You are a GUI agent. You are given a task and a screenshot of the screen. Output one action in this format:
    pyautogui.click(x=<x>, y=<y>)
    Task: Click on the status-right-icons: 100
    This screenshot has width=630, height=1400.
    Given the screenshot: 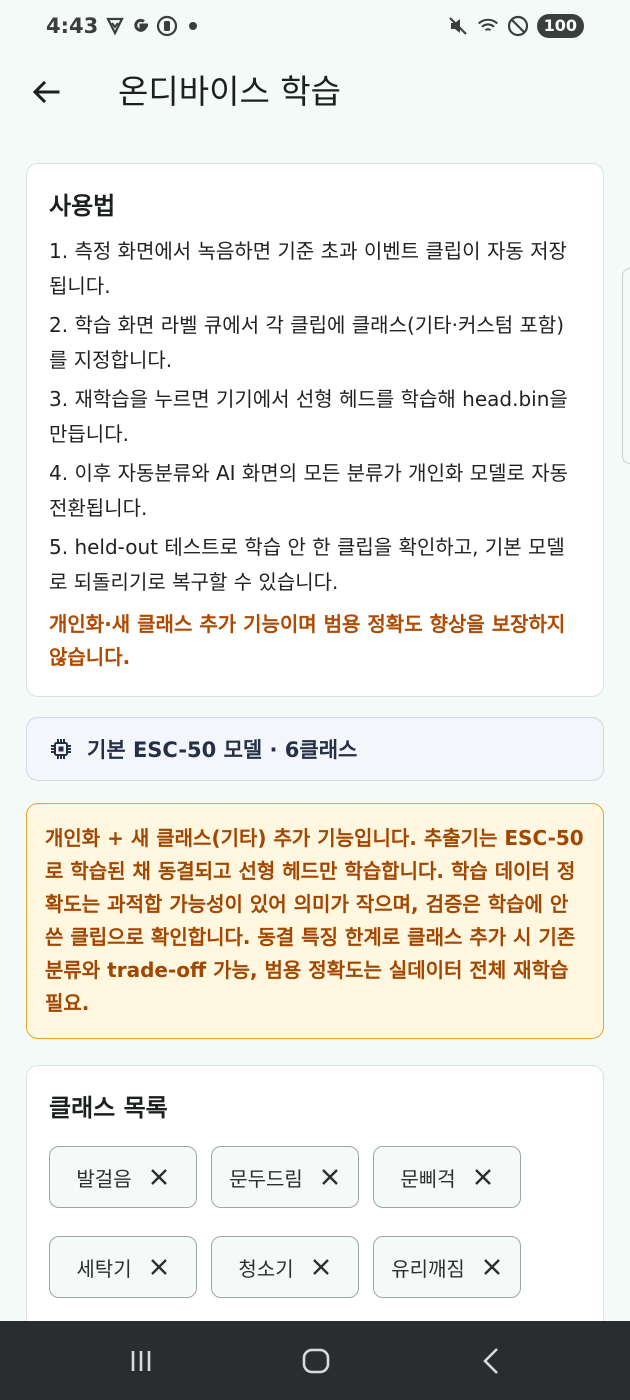 What is the action you would take?
    pyautogui.click(x=515, y=26)
    